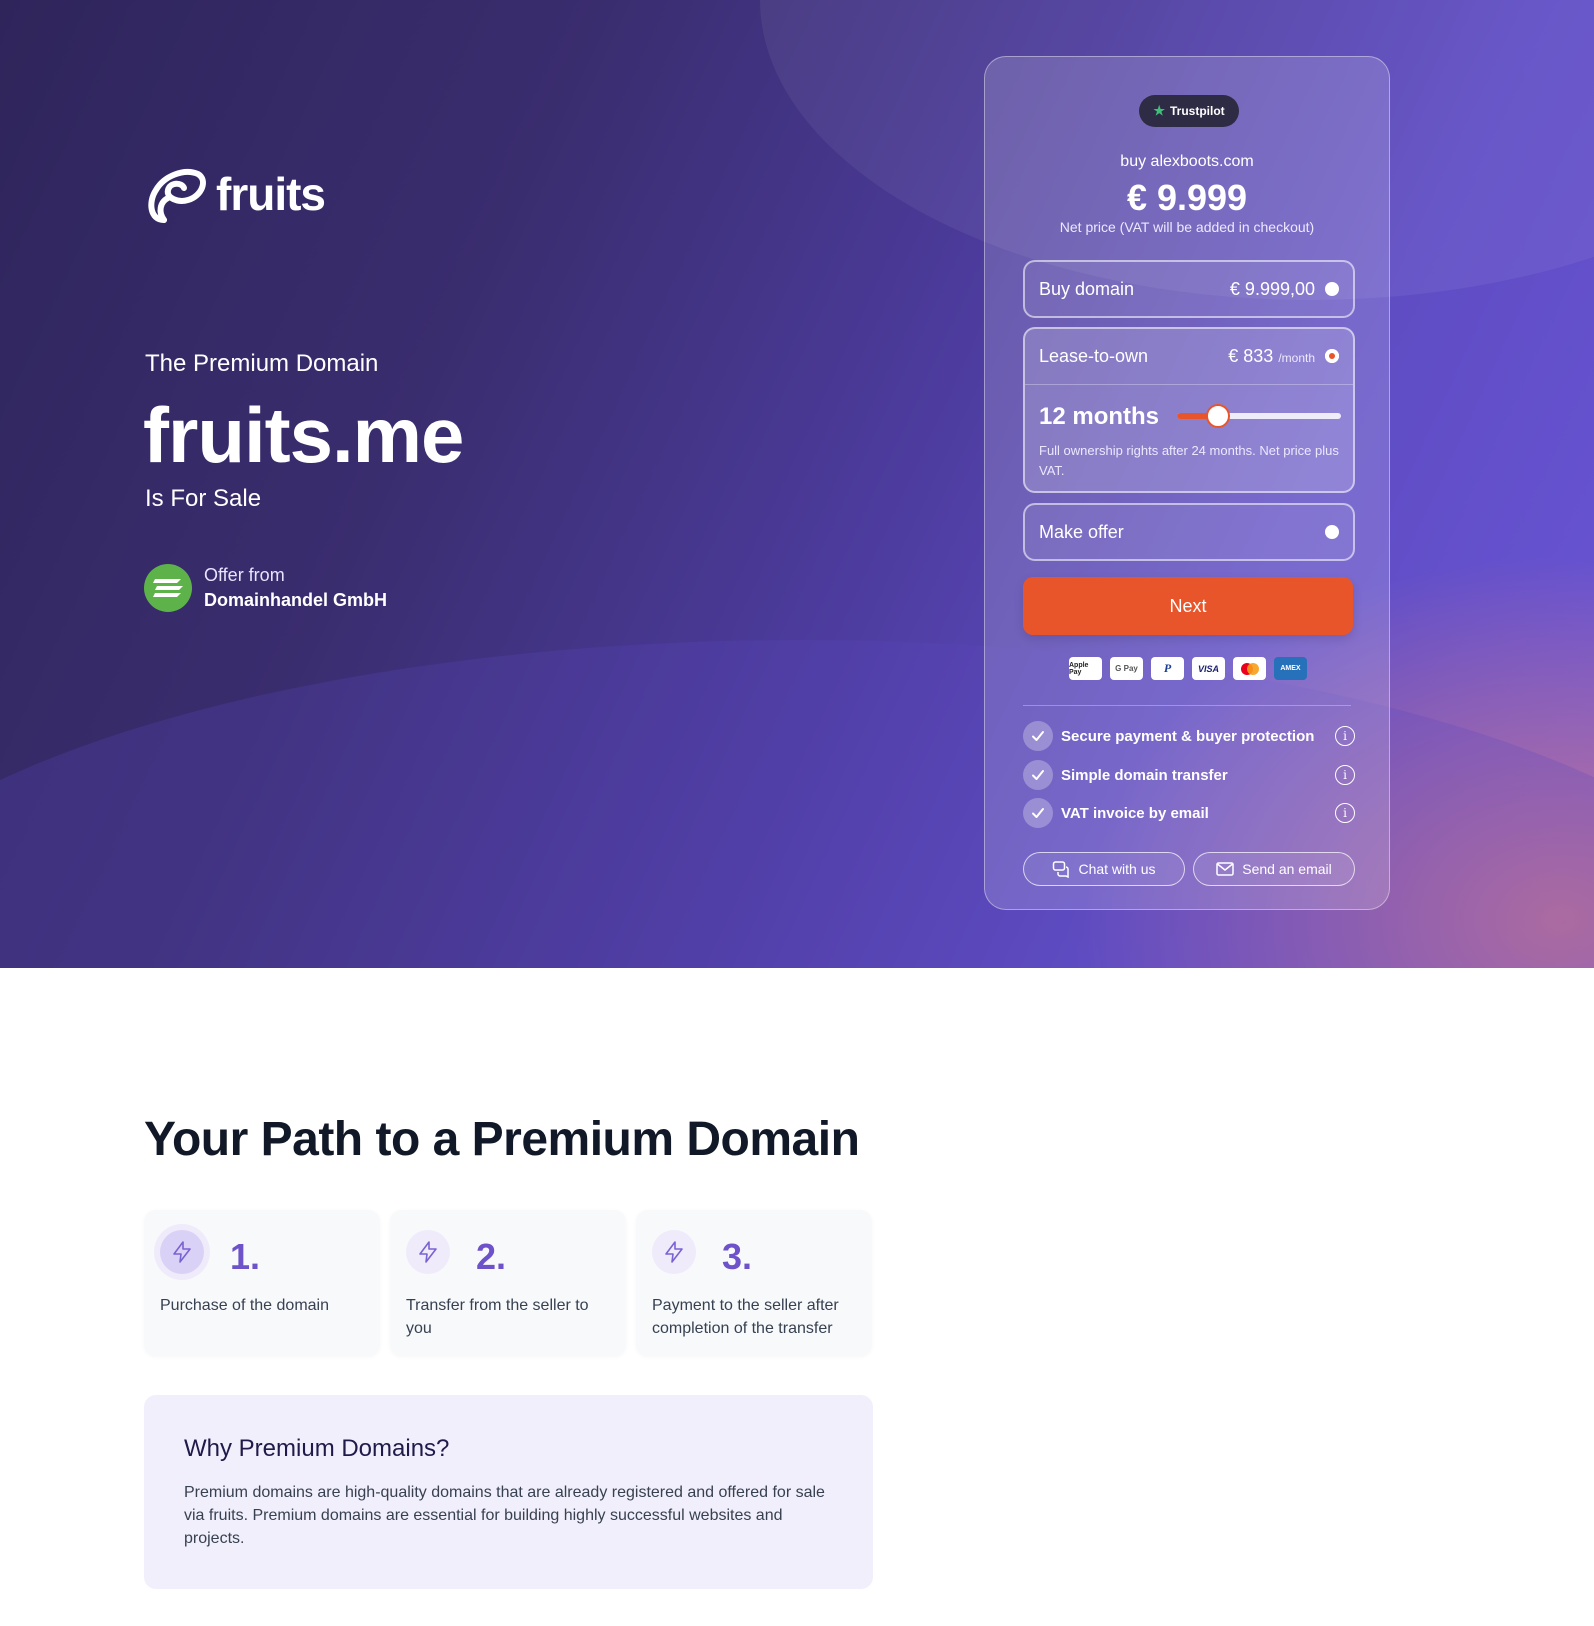 The image size is (1594, 1626). What do you see at coordinates (1296, 358) in the screenshot?
I see `option-lease-unit: /month` at bounding box center [1296, 358].